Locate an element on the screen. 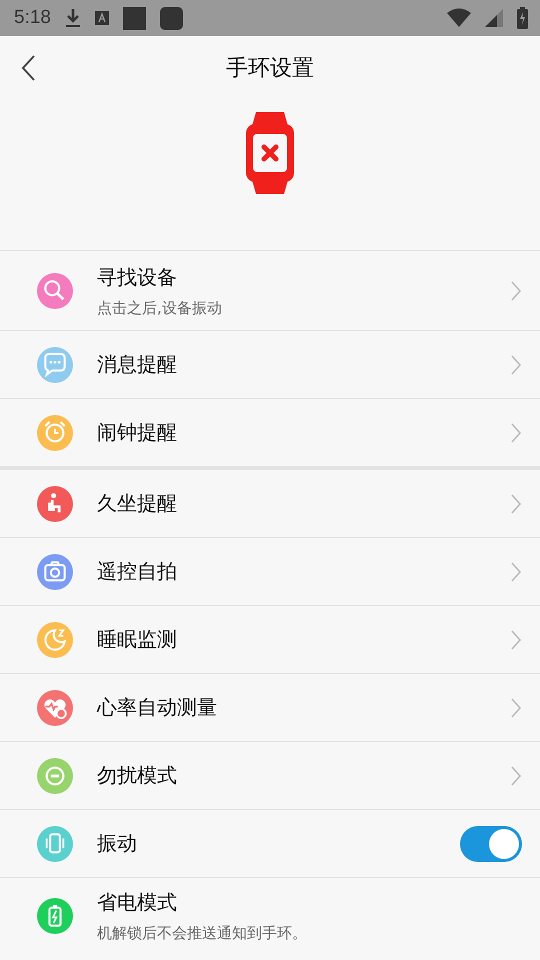 This screenshot has height=960, width=540. setting-label: 振动 is located at coordinates (278, 843).